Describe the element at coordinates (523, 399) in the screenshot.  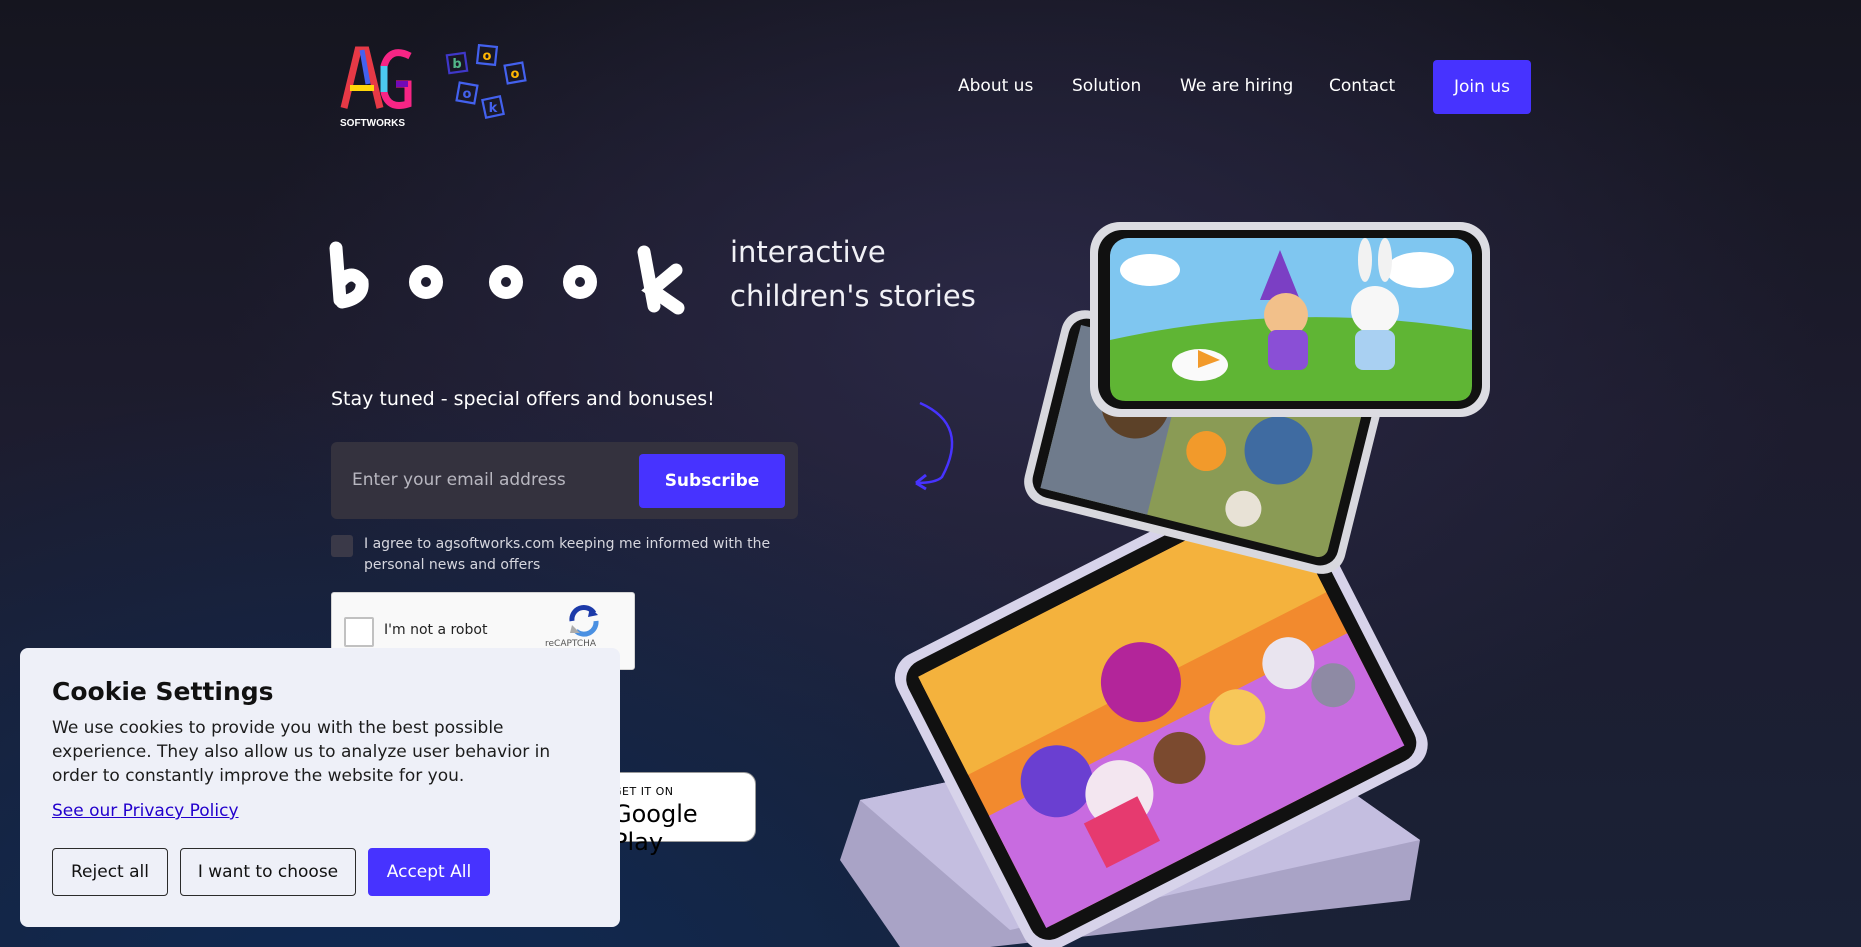
I see `stay-tuned-heading: Stay tuned - special offers and bonuses!` at that location.